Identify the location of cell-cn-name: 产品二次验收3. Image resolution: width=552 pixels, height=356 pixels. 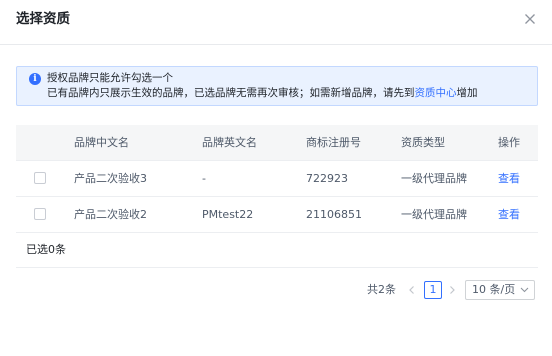
(110, 178).